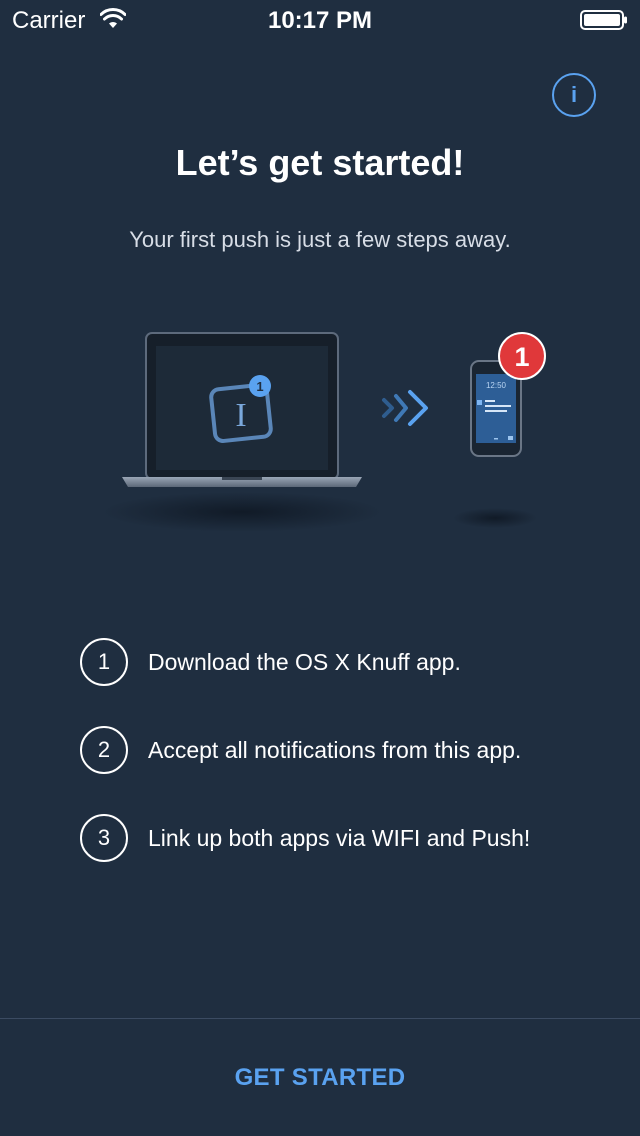 The width and height of the screenshot is (640, 1136). I want to click on info-icon: i, so click(574, 94).